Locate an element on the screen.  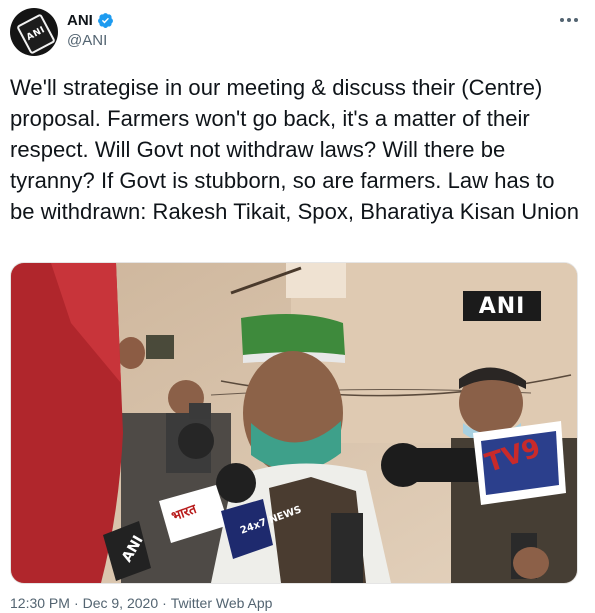
verified-badge-icon is located at coordinates (105, 20).